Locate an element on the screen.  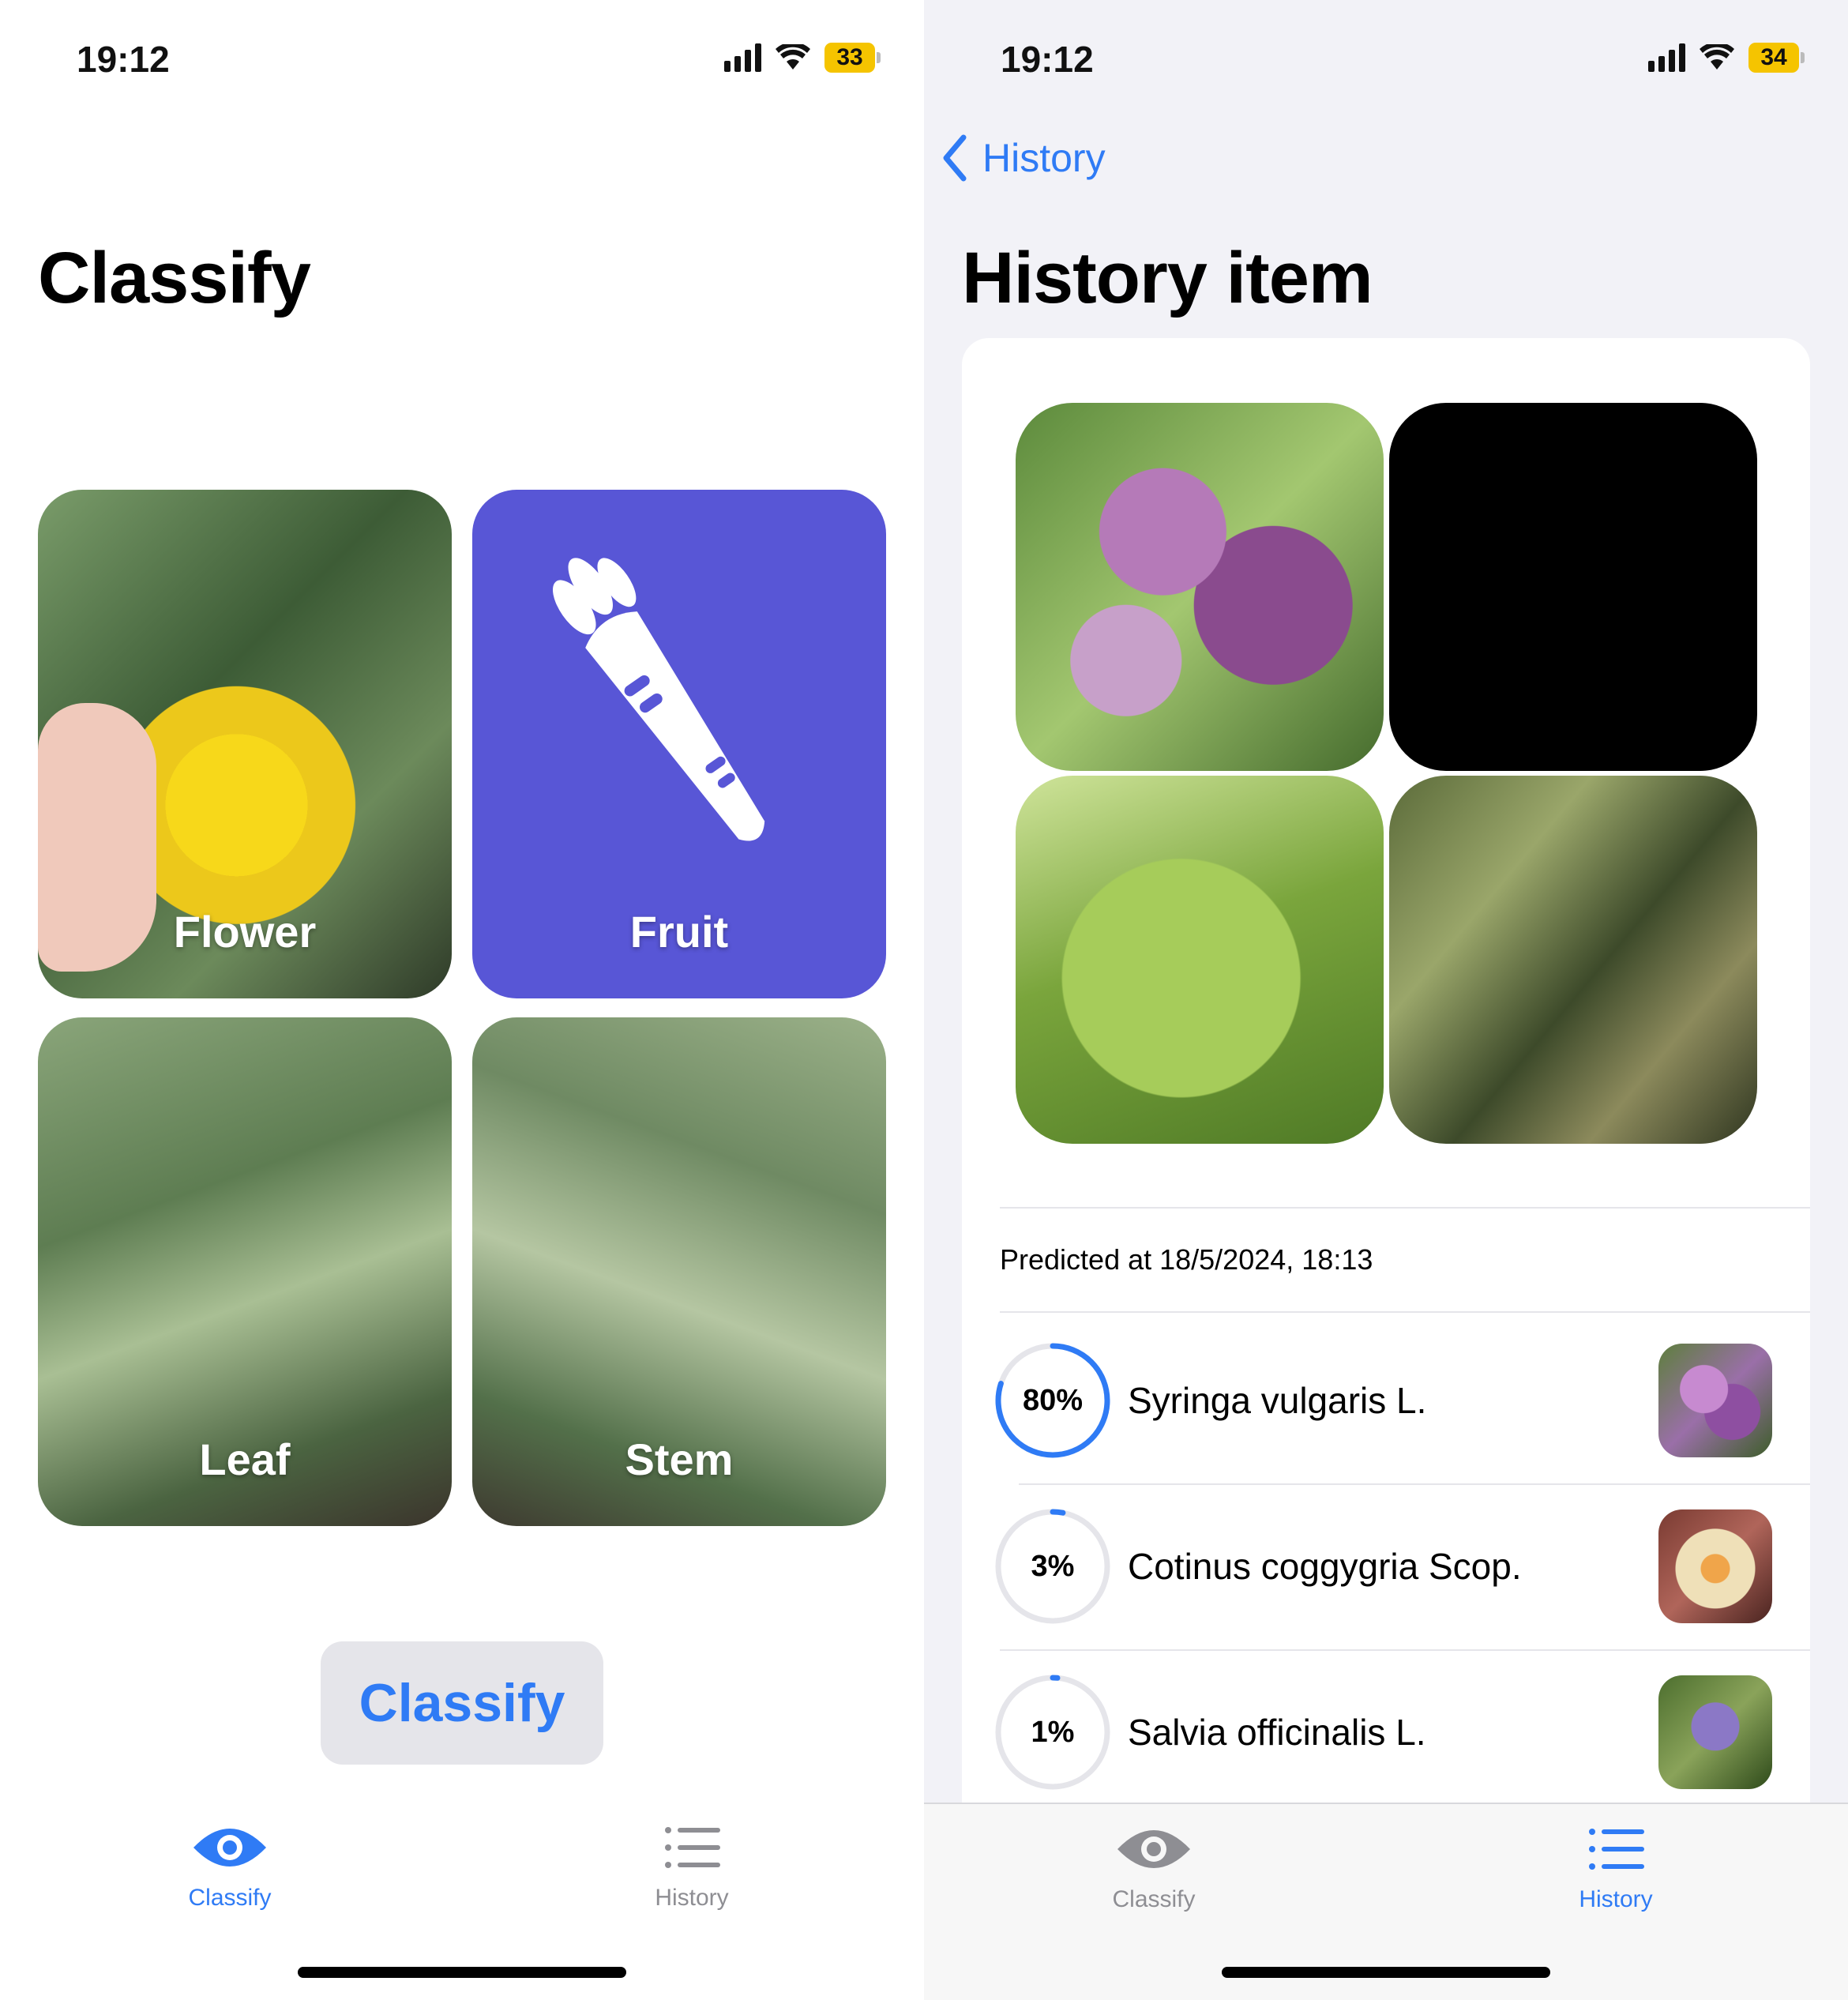
tile-leaf: Leaf is located at coordinates (245, 1271).